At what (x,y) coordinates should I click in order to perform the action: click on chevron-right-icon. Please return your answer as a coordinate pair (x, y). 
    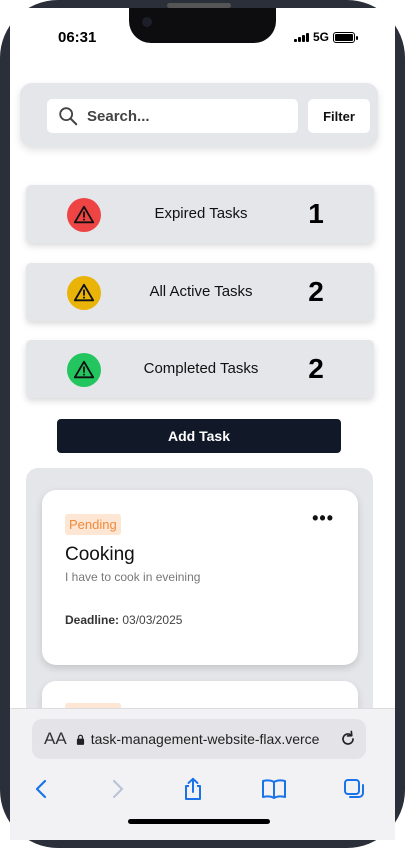
    Looking at the image, I should click on (118, 789).